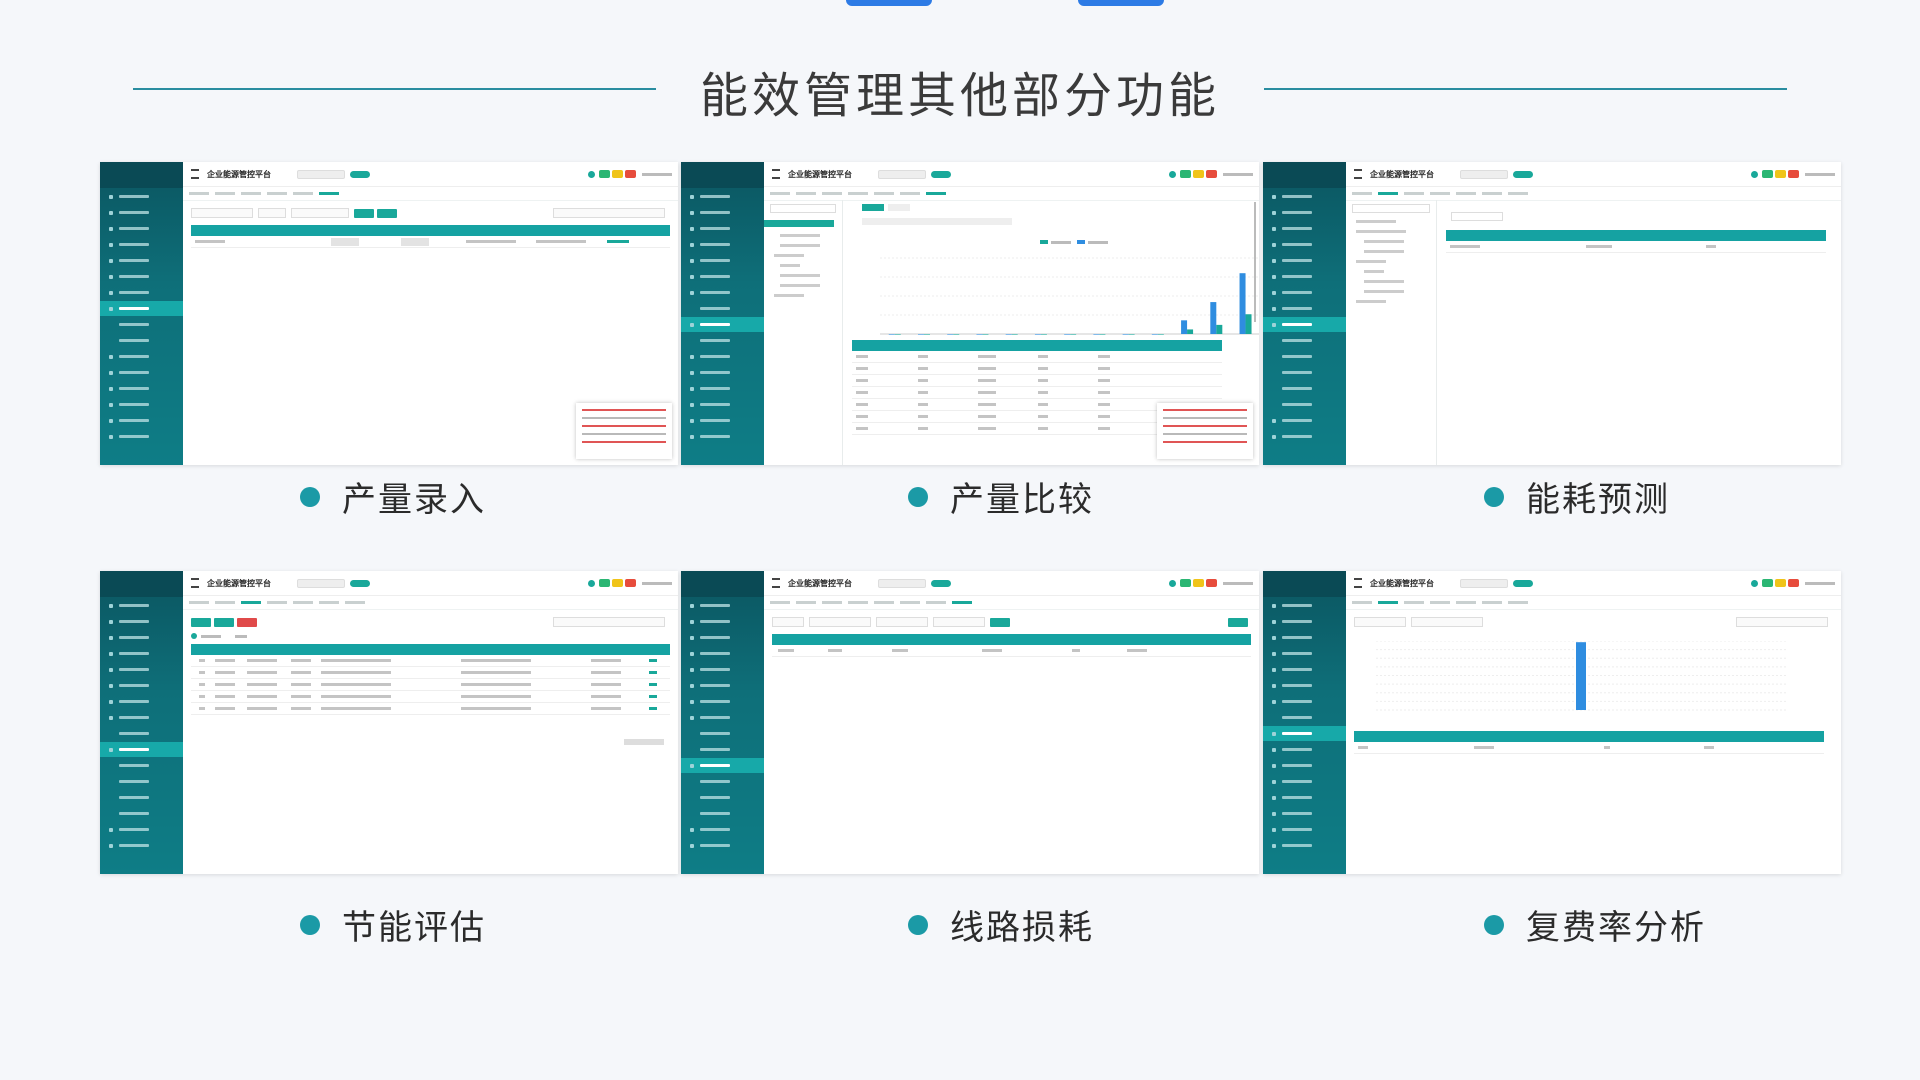 This screenshot has width=1920, height=1080. What do you see at coordinates (1121, 3) in the screenshot?
I see `top-tab-right` at bounding box center [1121, 3].